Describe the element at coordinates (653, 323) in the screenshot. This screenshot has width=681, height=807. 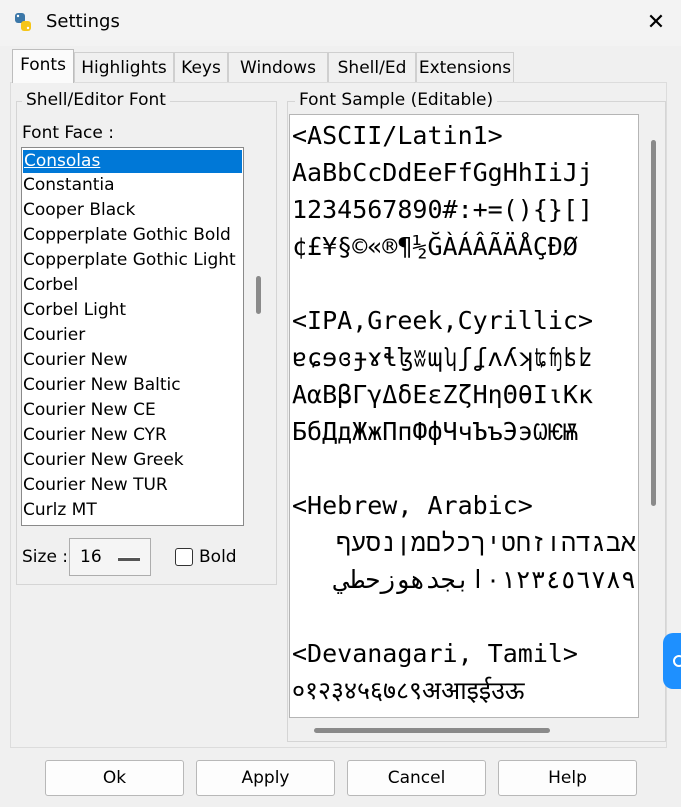
I see `sample-vertical-scrollbar` at that location.